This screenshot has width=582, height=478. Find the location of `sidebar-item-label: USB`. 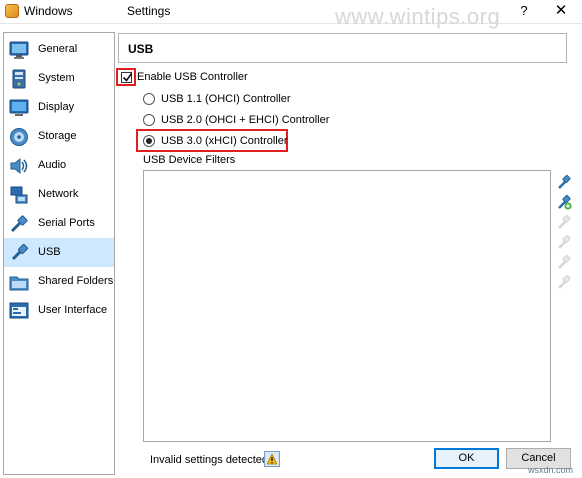

sidebar-item-label: USB is located at coordinates (49, 252).